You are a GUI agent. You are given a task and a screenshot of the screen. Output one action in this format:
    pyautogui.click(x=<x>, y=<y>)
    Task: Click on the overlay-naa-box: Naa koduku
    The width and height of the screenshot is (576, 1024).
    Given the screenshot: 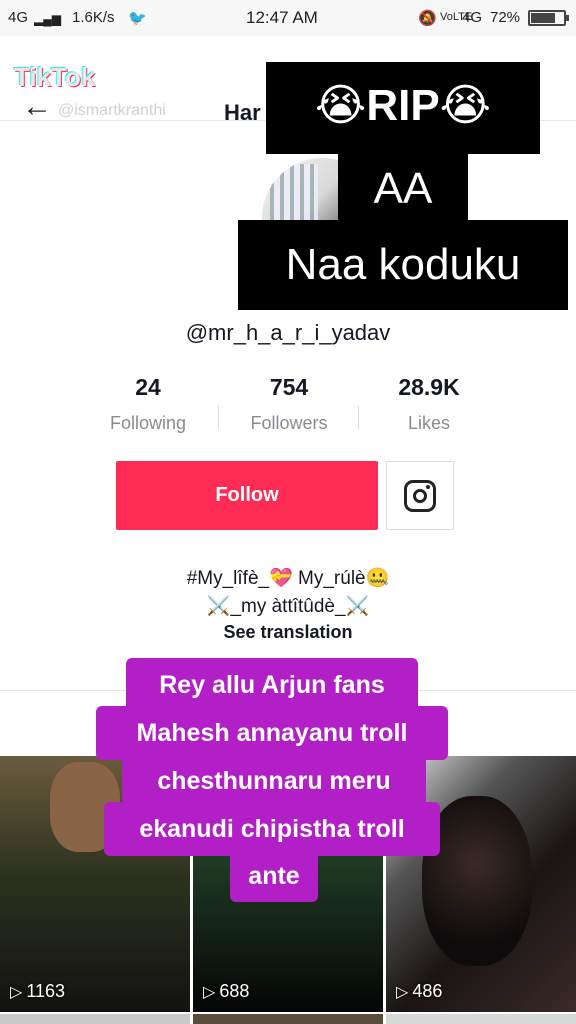 What is the action you would take?
    pyautogui.click(x=403, y=265)
    